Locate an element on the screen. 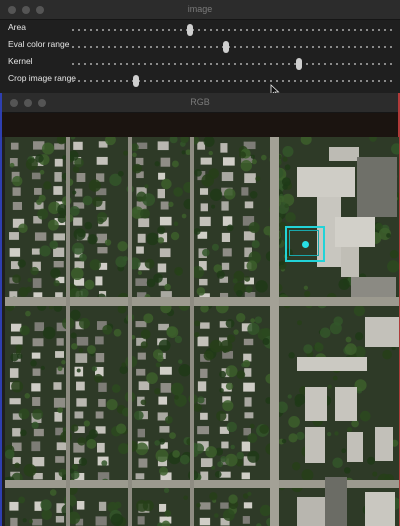  eval-color-range-slider-thumb is located at coordinates (225, 47).